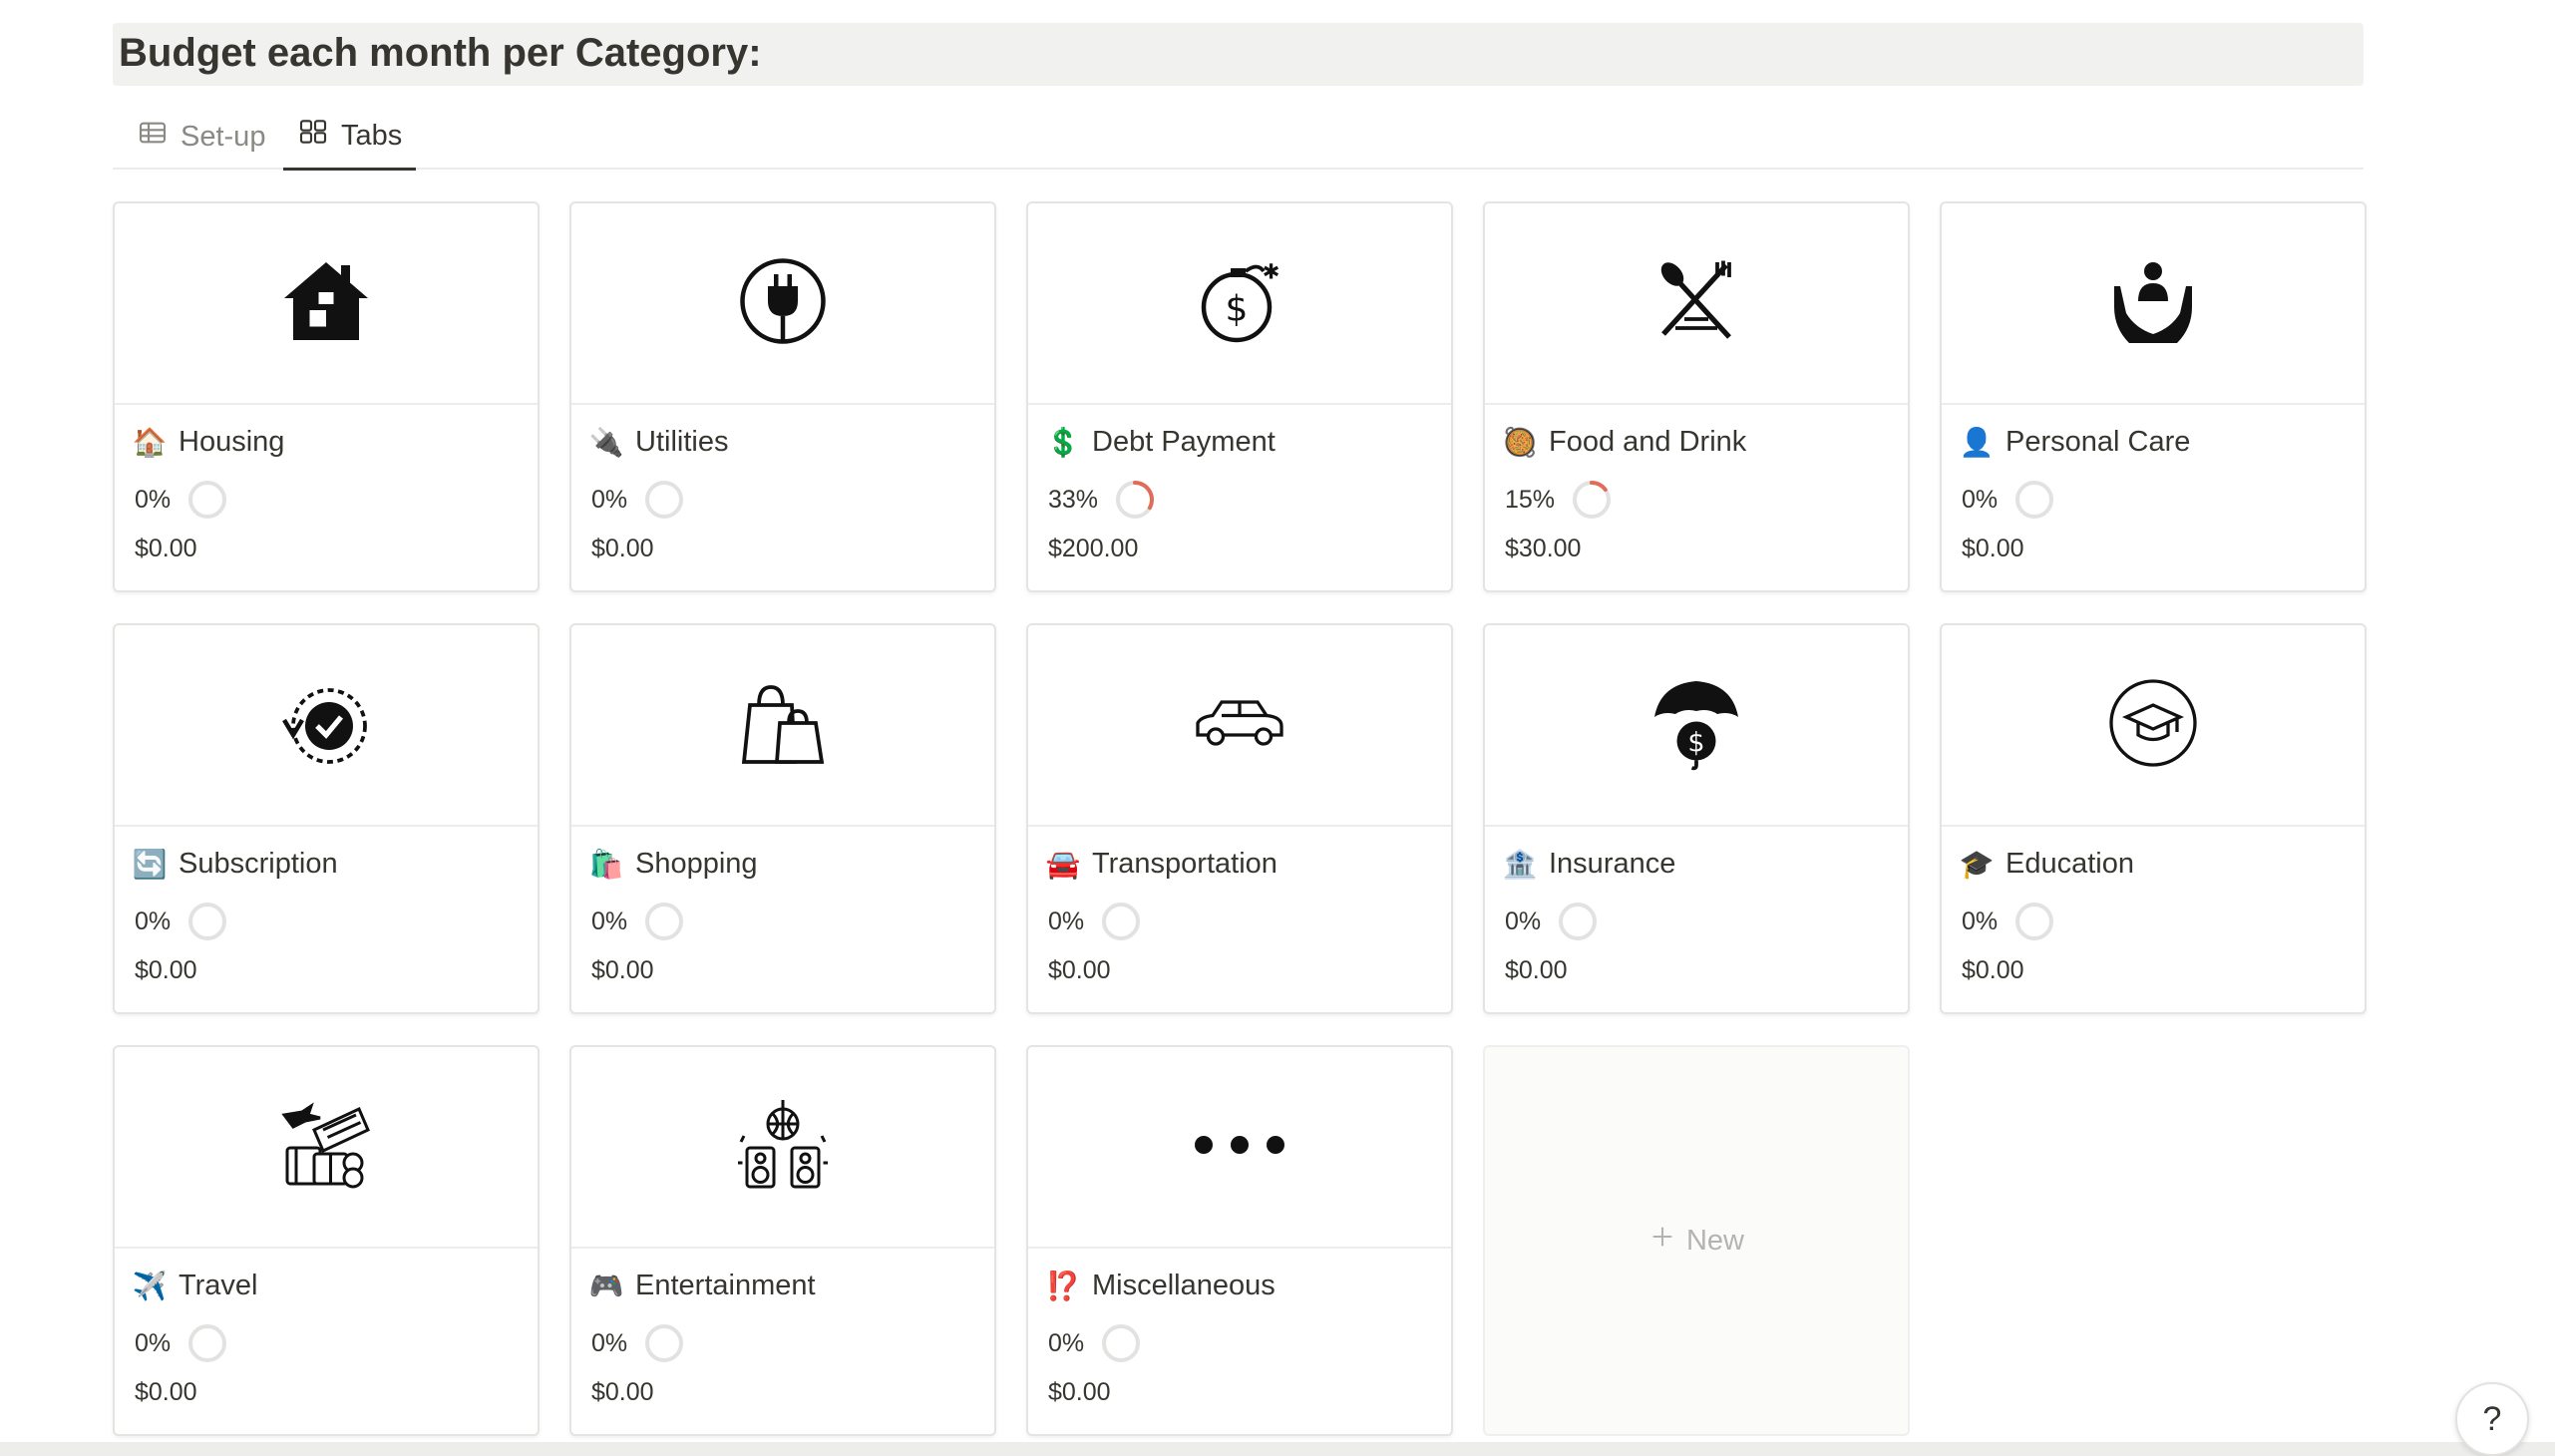 The width and height of the screenshot is (2555, 1456). I want to click on plug-icon, so click(783, 303).